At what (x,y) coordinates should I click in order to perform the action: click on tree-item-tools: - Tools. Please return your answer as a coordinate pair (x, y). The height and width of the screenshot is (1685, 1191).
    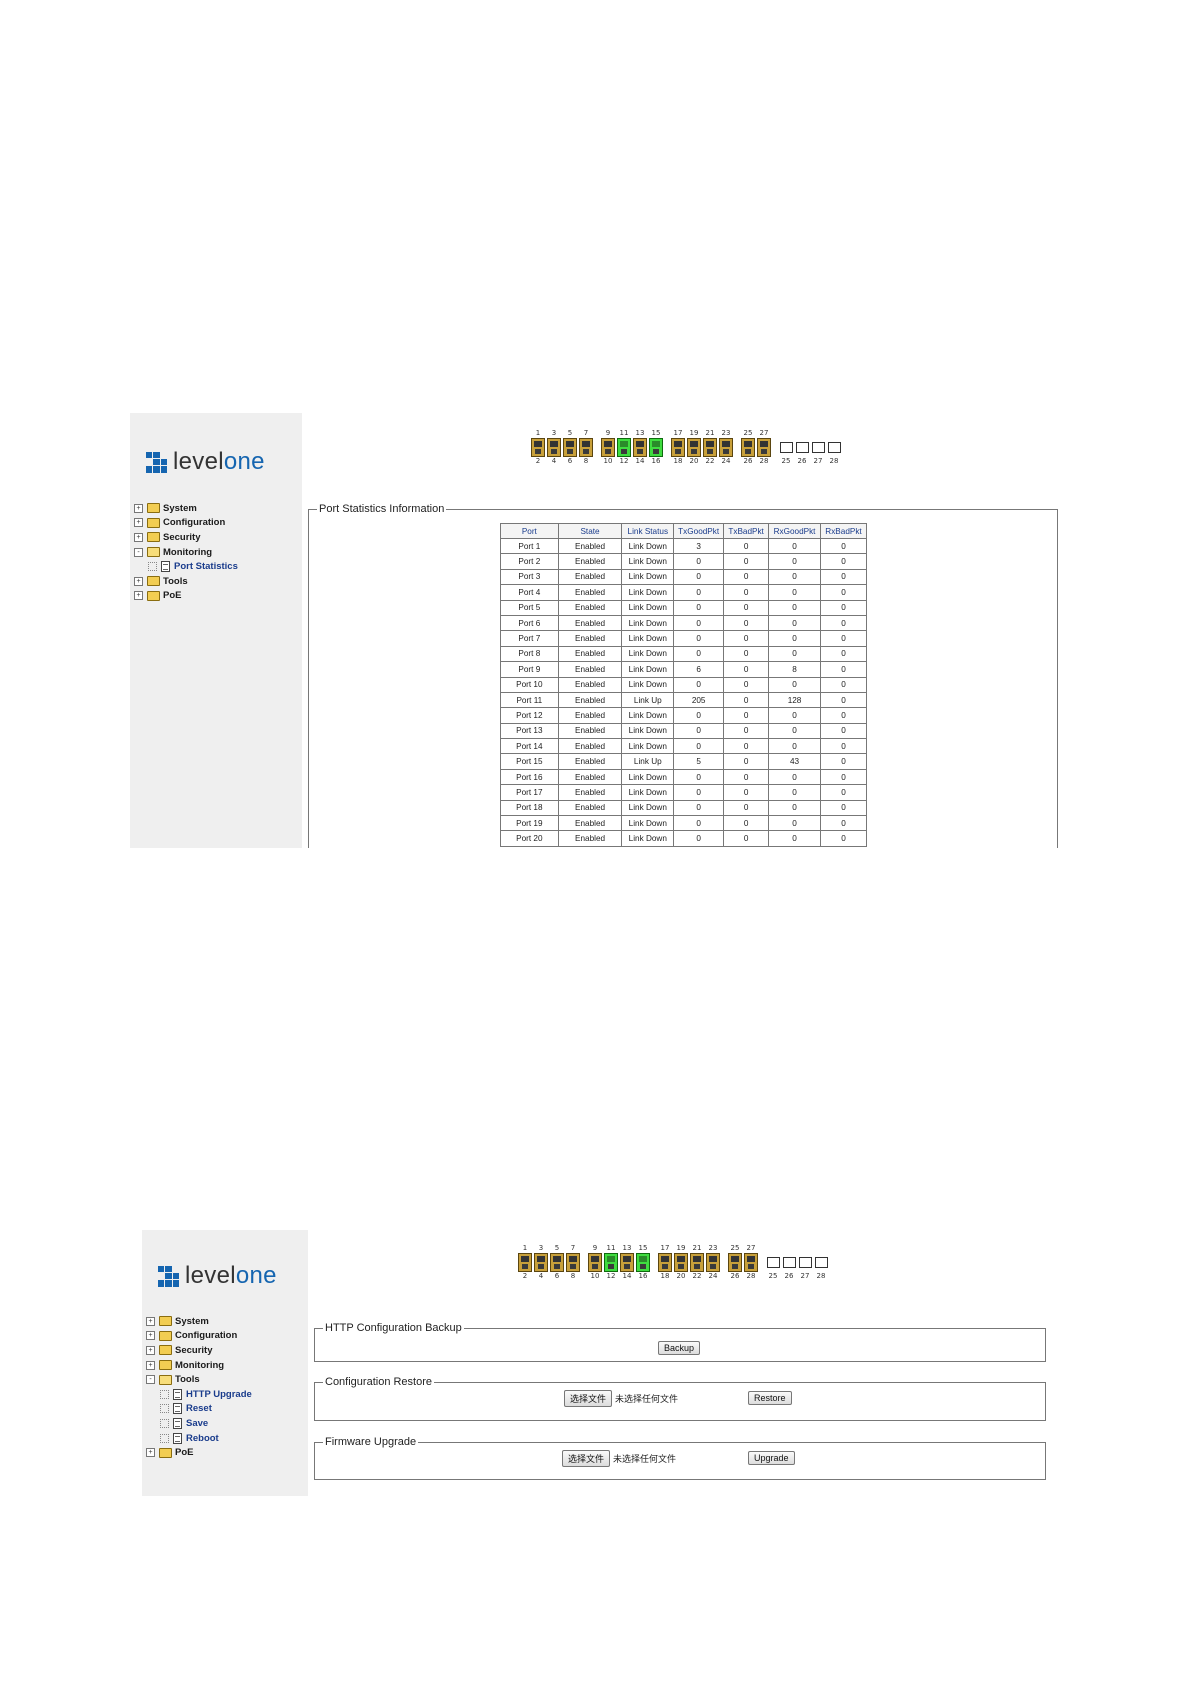
    Looking at the image, I should click on (199, 1379).